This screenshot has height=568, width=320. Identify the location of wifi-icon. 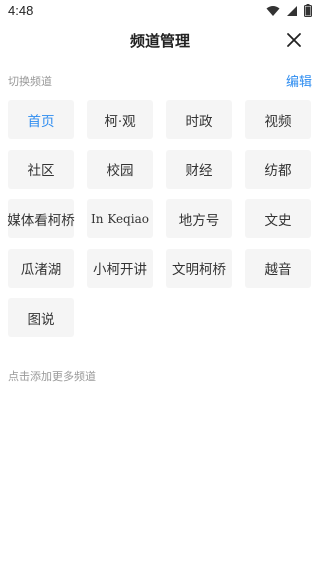
(273, 10).